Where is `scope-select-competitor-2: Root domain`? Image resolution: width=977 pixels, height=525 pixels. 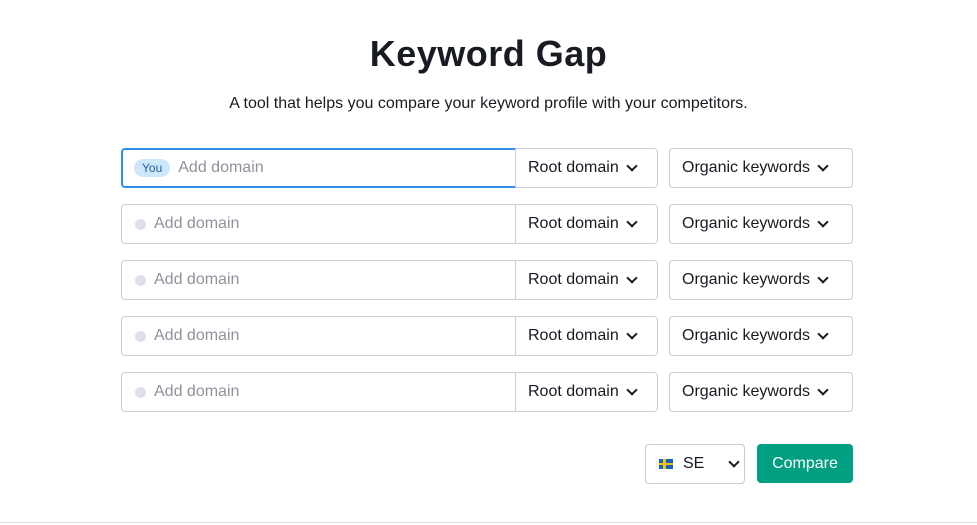
scope-select-competitor-2: Root domain is located at coordinates (586, 280).